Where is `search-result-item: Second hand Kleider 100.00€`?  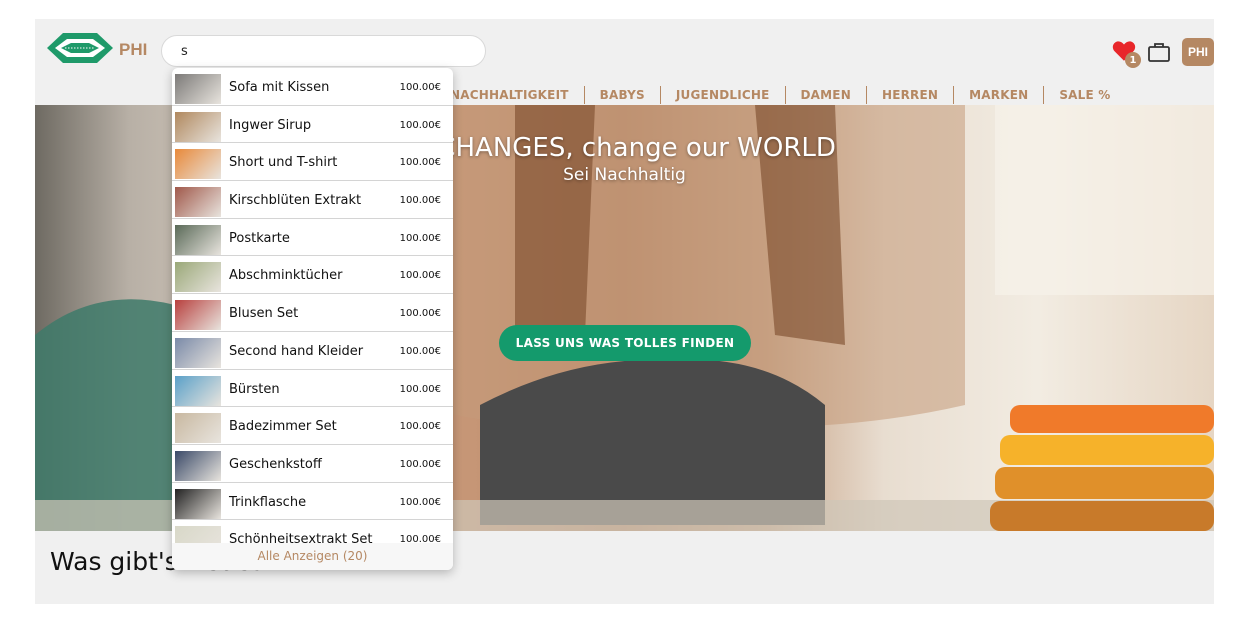 search-result-item: Second hand Kleider 100.00€ is located at coordinates (312, 351).